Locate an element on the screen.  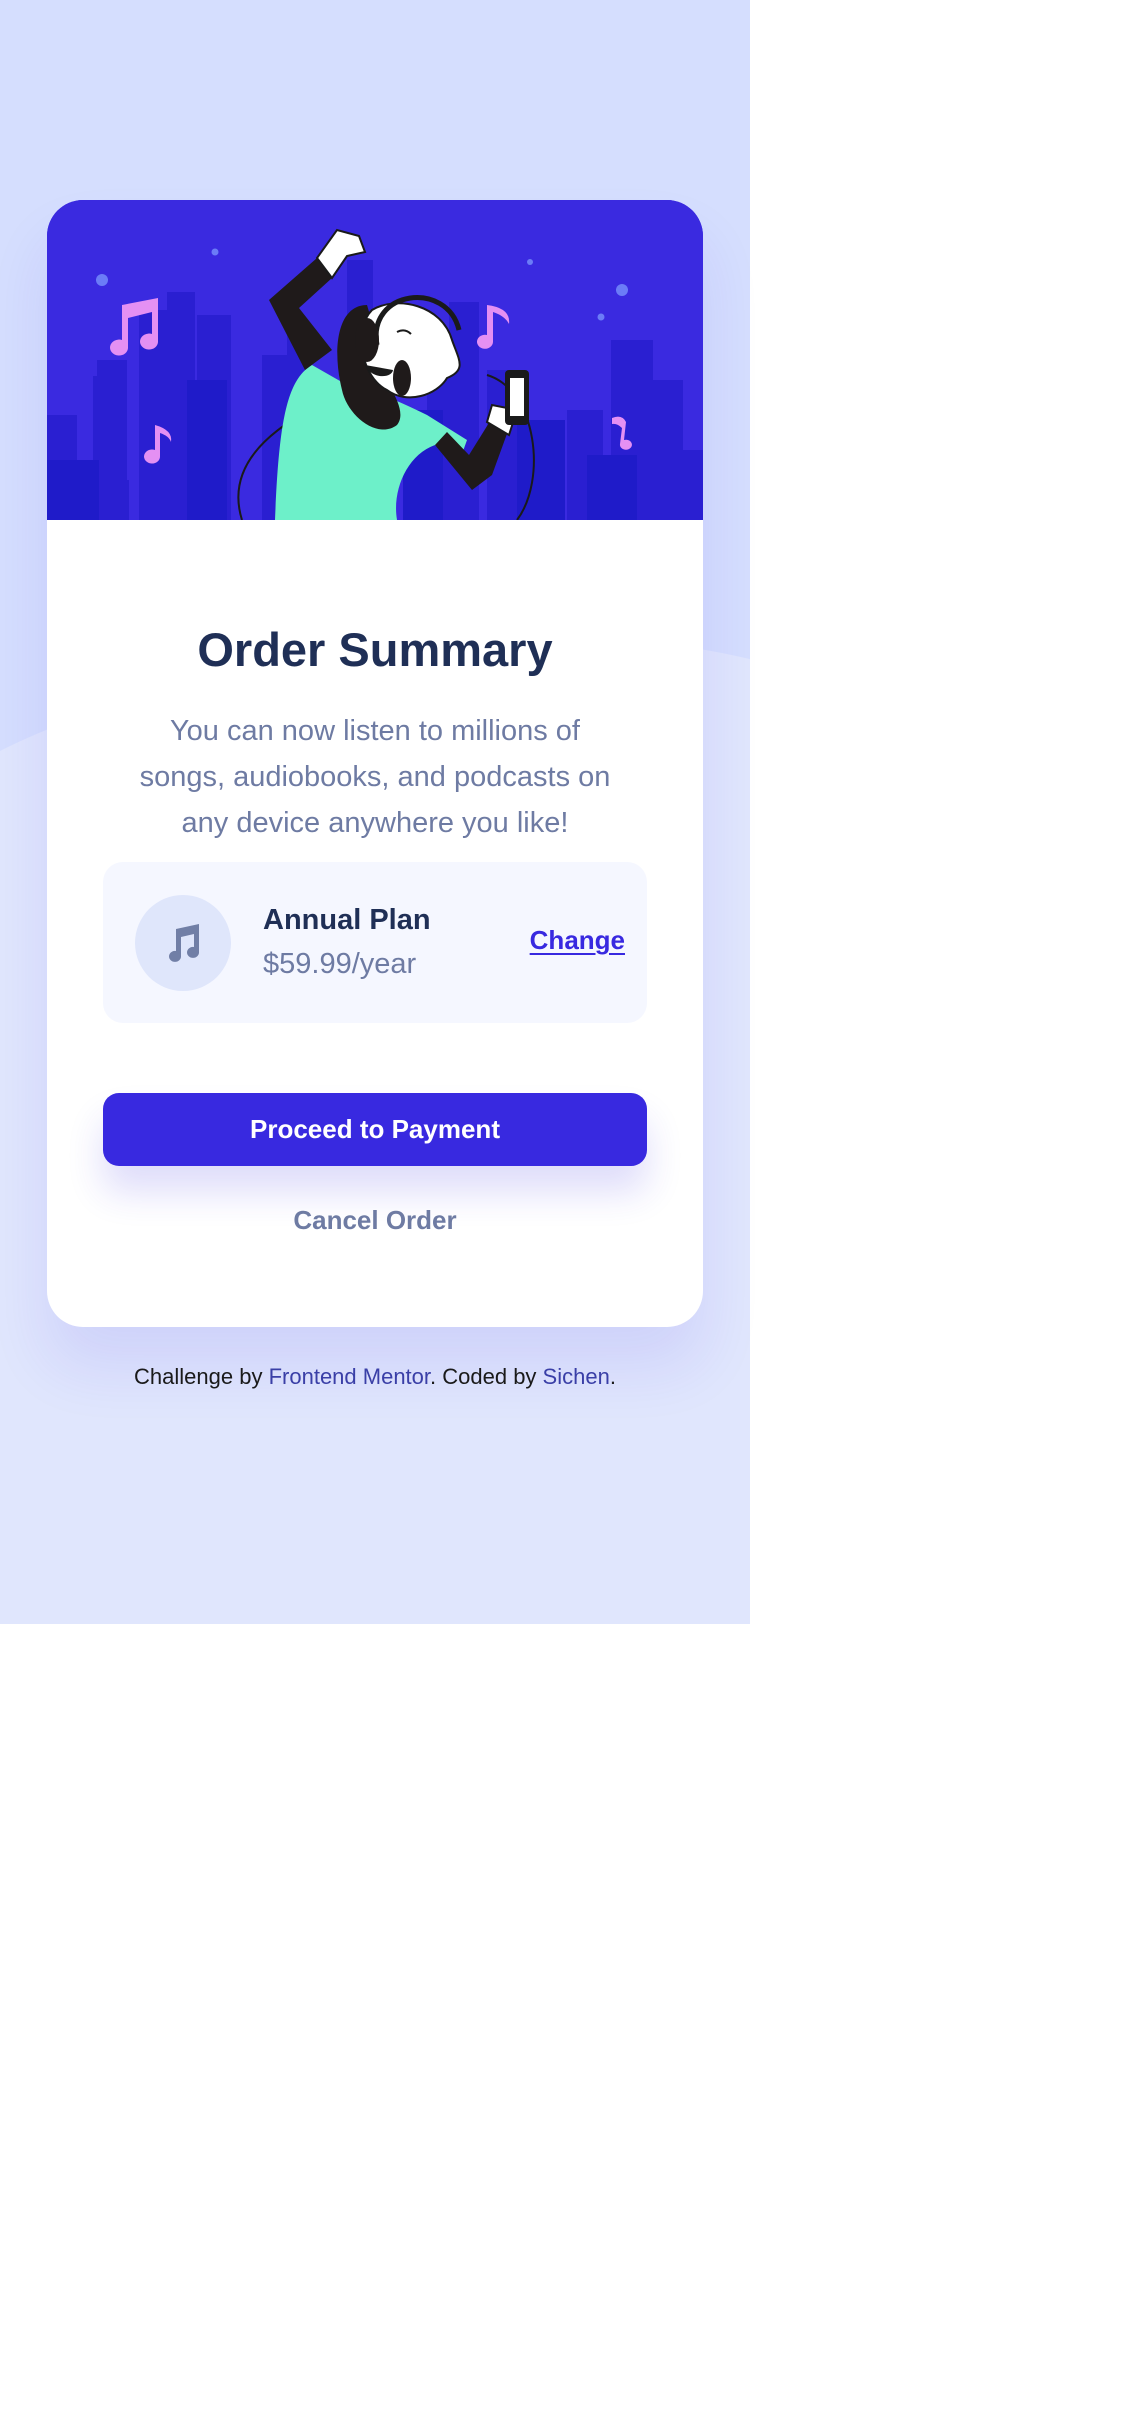
proceed-to-payment-button: Proceed to Payment is located at coordinates (375, 1129).